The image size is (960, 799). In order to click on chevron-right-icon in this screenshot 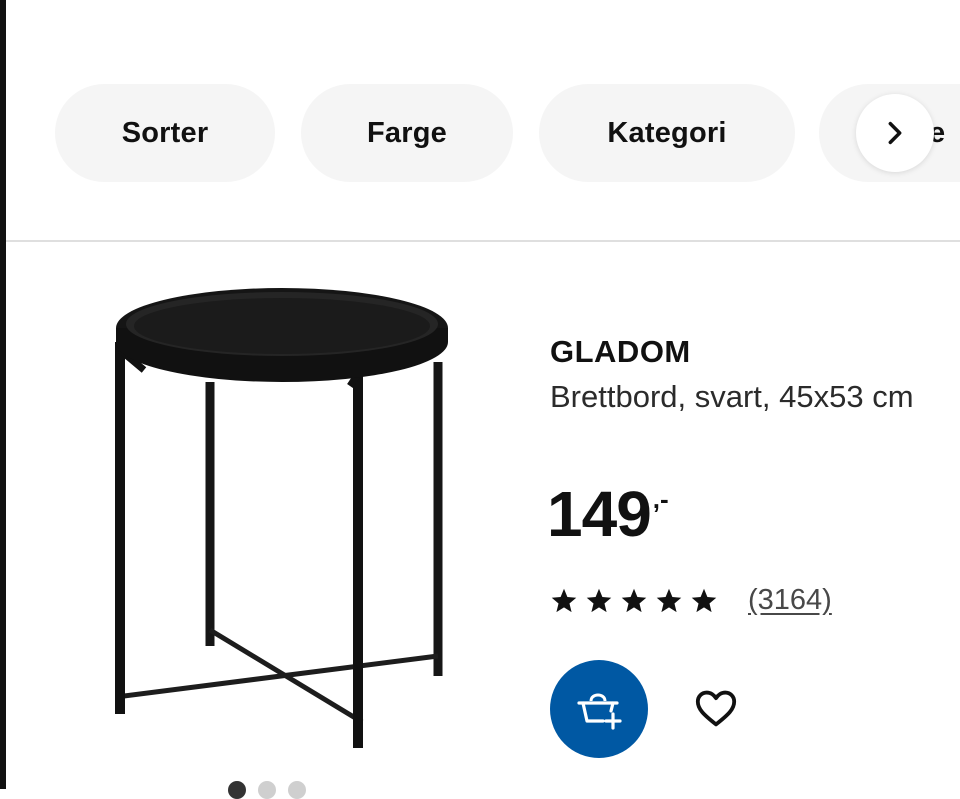, I will do `click(895, 133)`.